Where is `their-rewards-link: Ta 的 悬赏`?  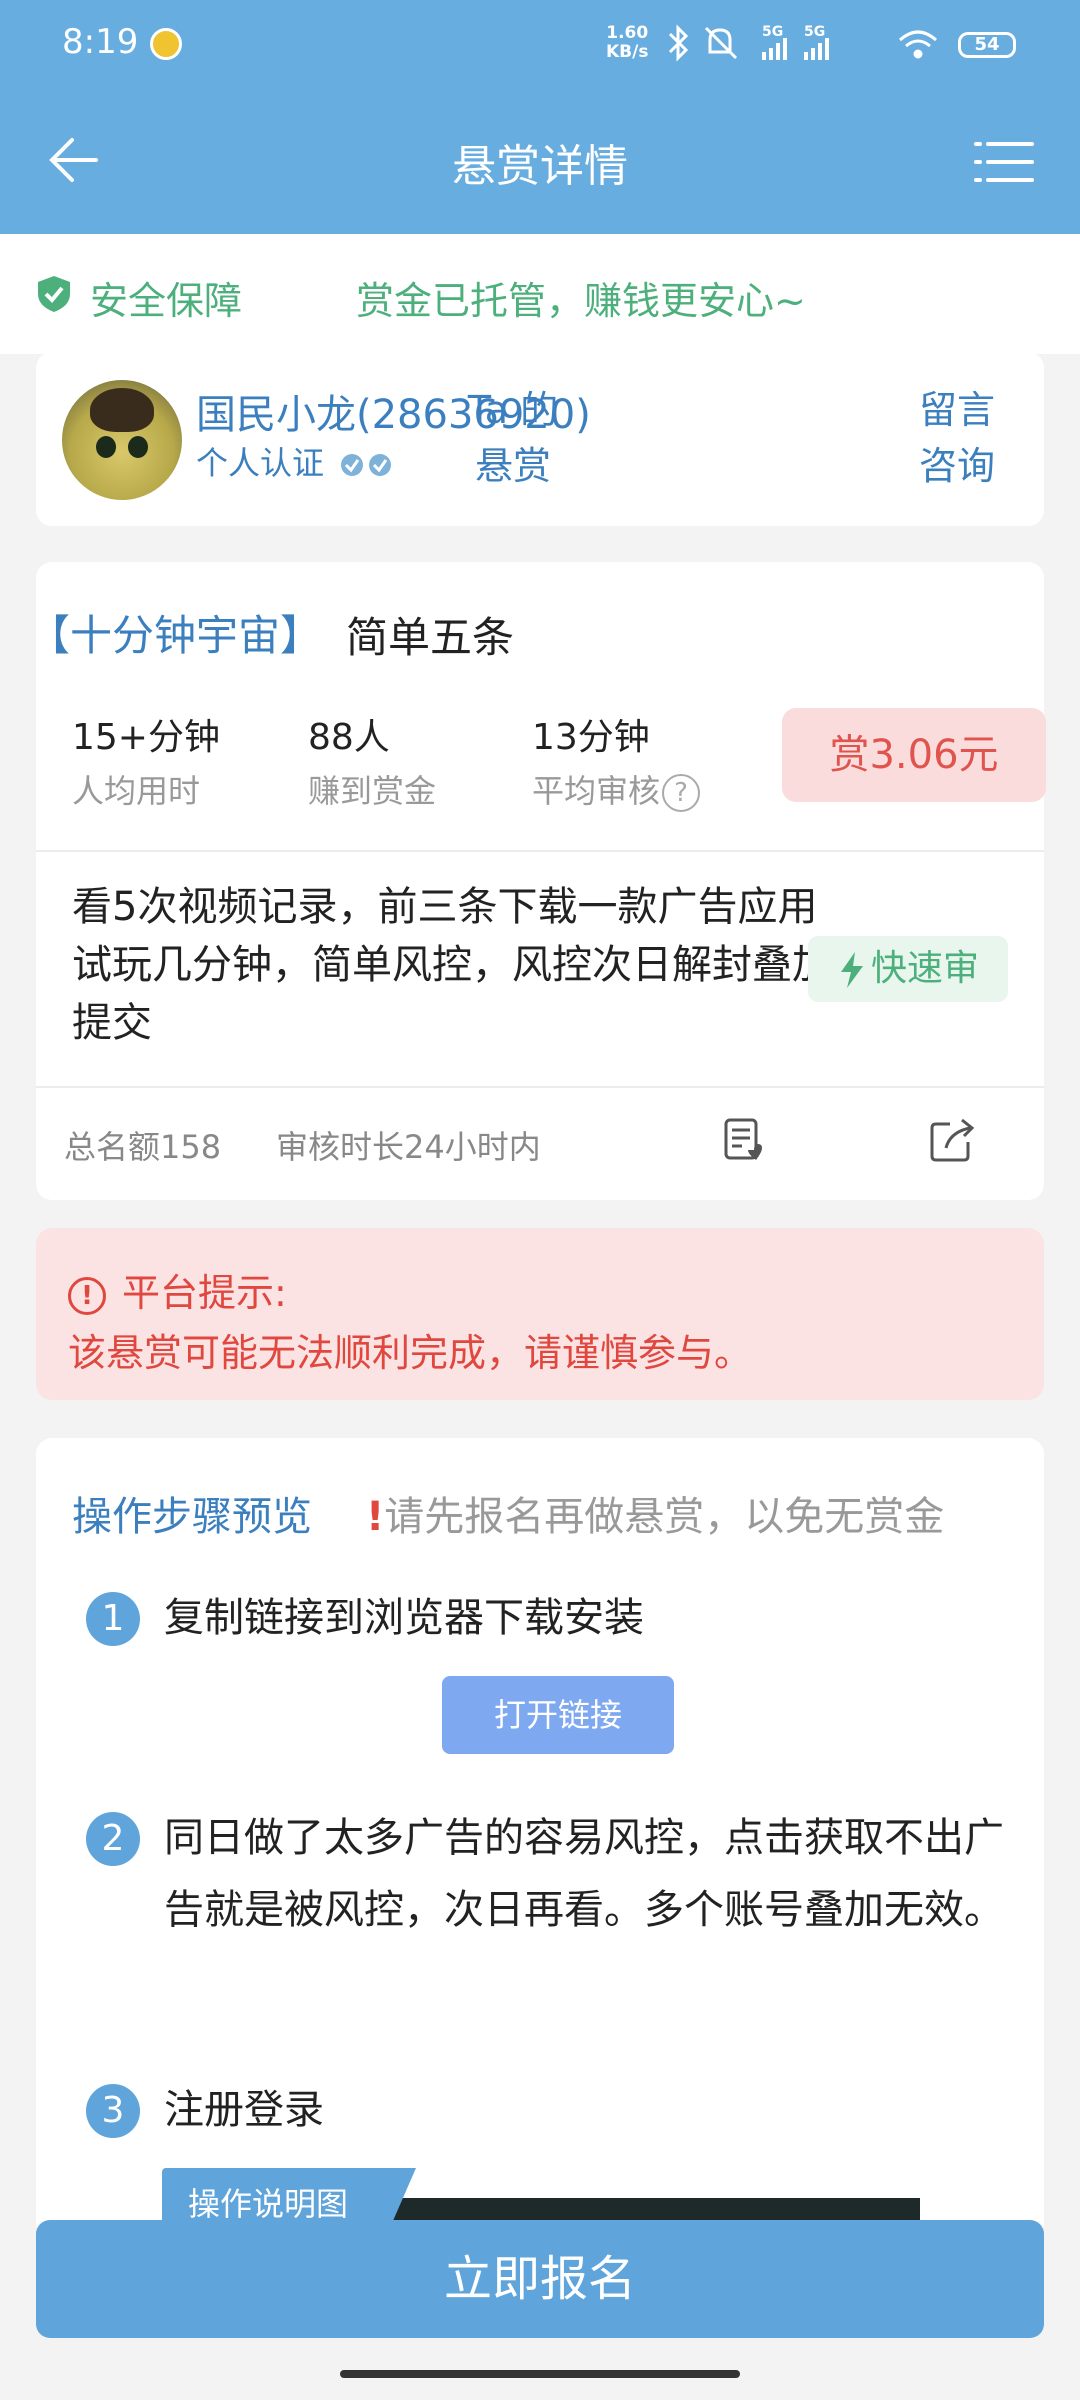
their-rewards-link: Ta 的 悬赏 is located at coordinates (513, 438).